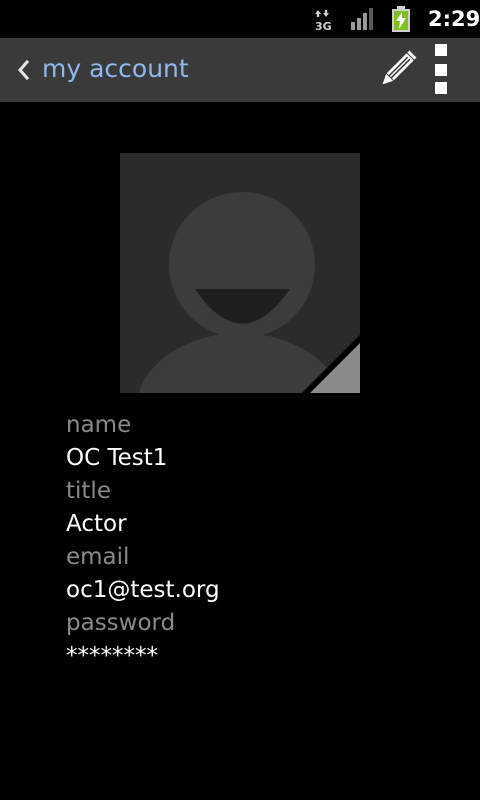  I want to click on page-title: my account, so click(115, 68).